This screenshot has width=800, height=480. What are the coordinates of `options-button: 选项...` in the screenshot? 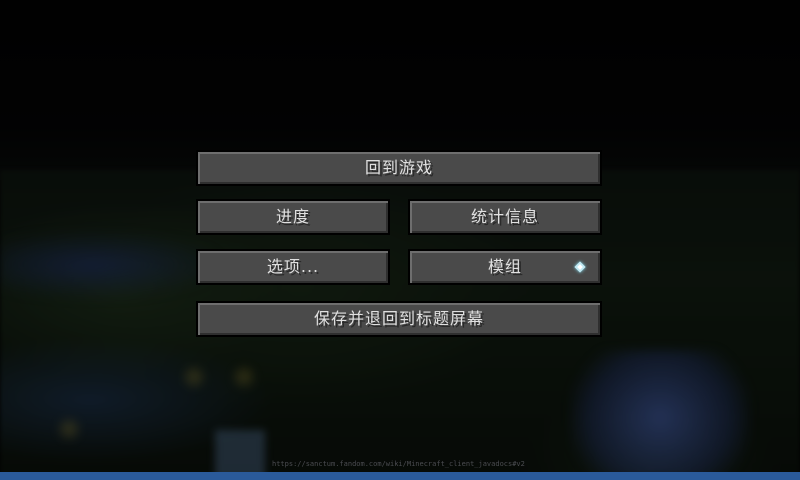 It's located at (293, 267).